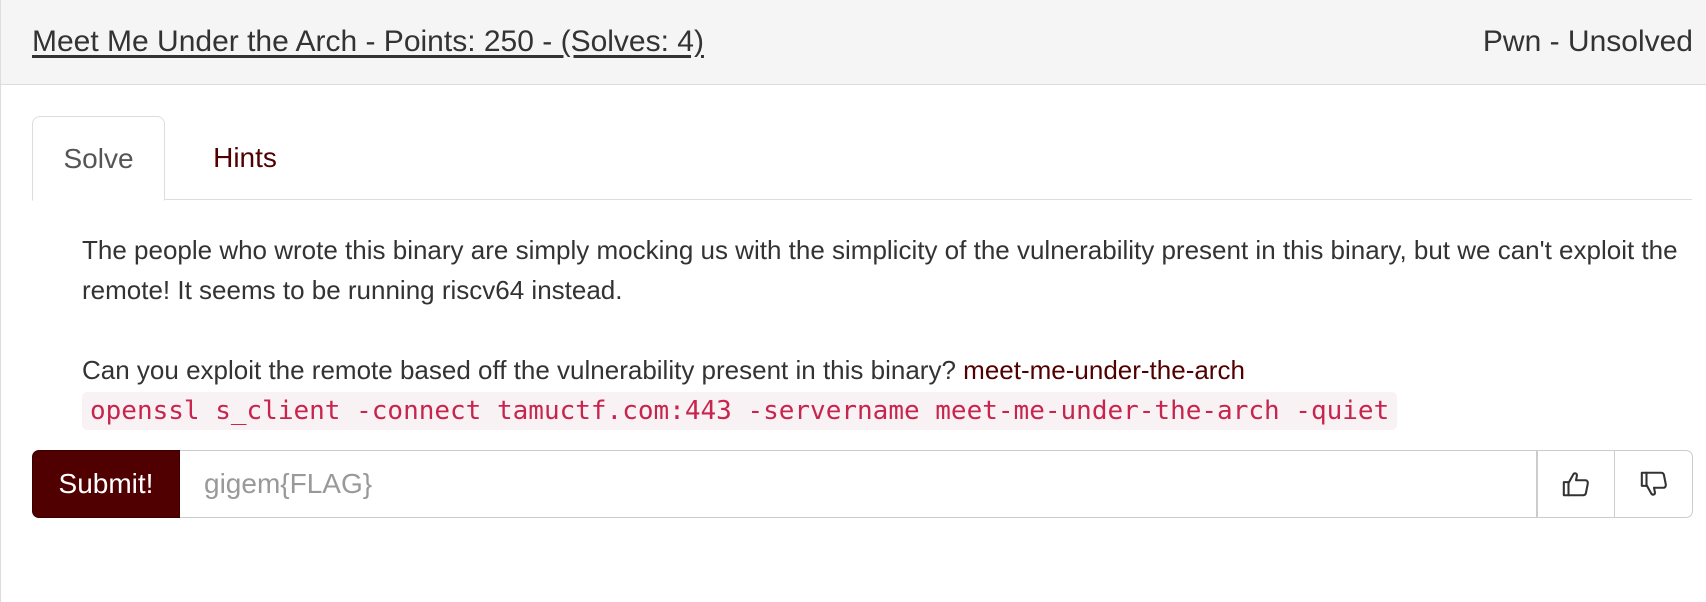 The width and height of the screenshot is (1706, 602). Describe the element at coordinates (245, 158) in the screenshot. I see `tab-hints: Hints` at that location.